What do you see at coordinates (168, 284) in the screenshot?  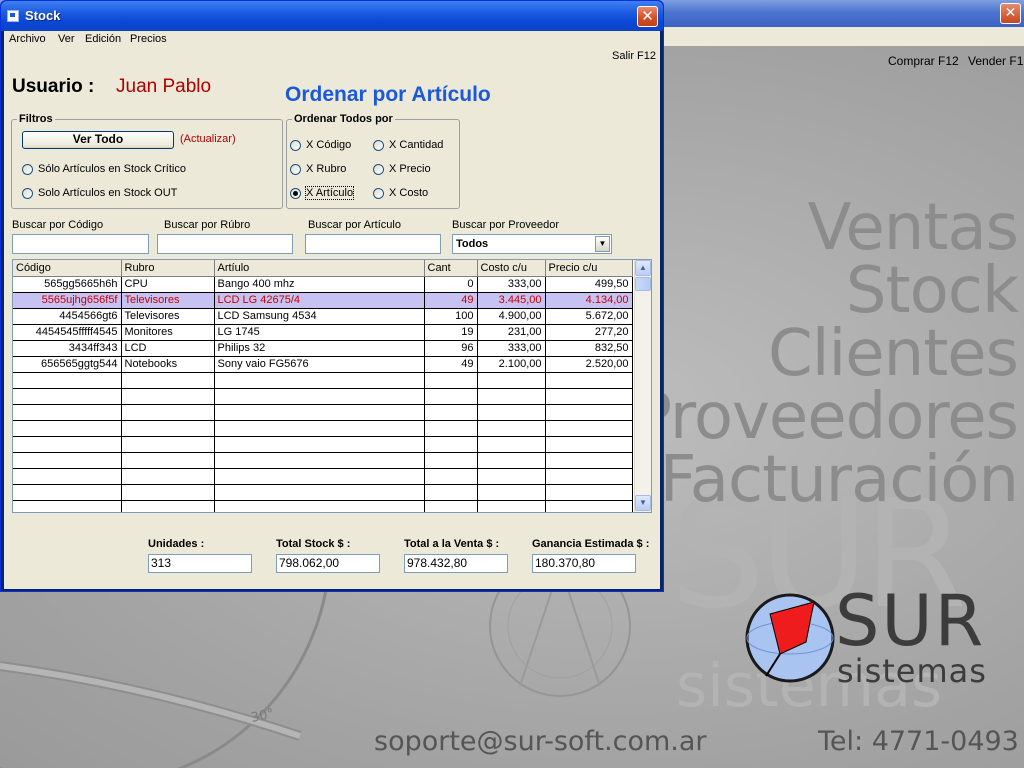 I see `table-cell: CPU` at bounding box center [168, 284].